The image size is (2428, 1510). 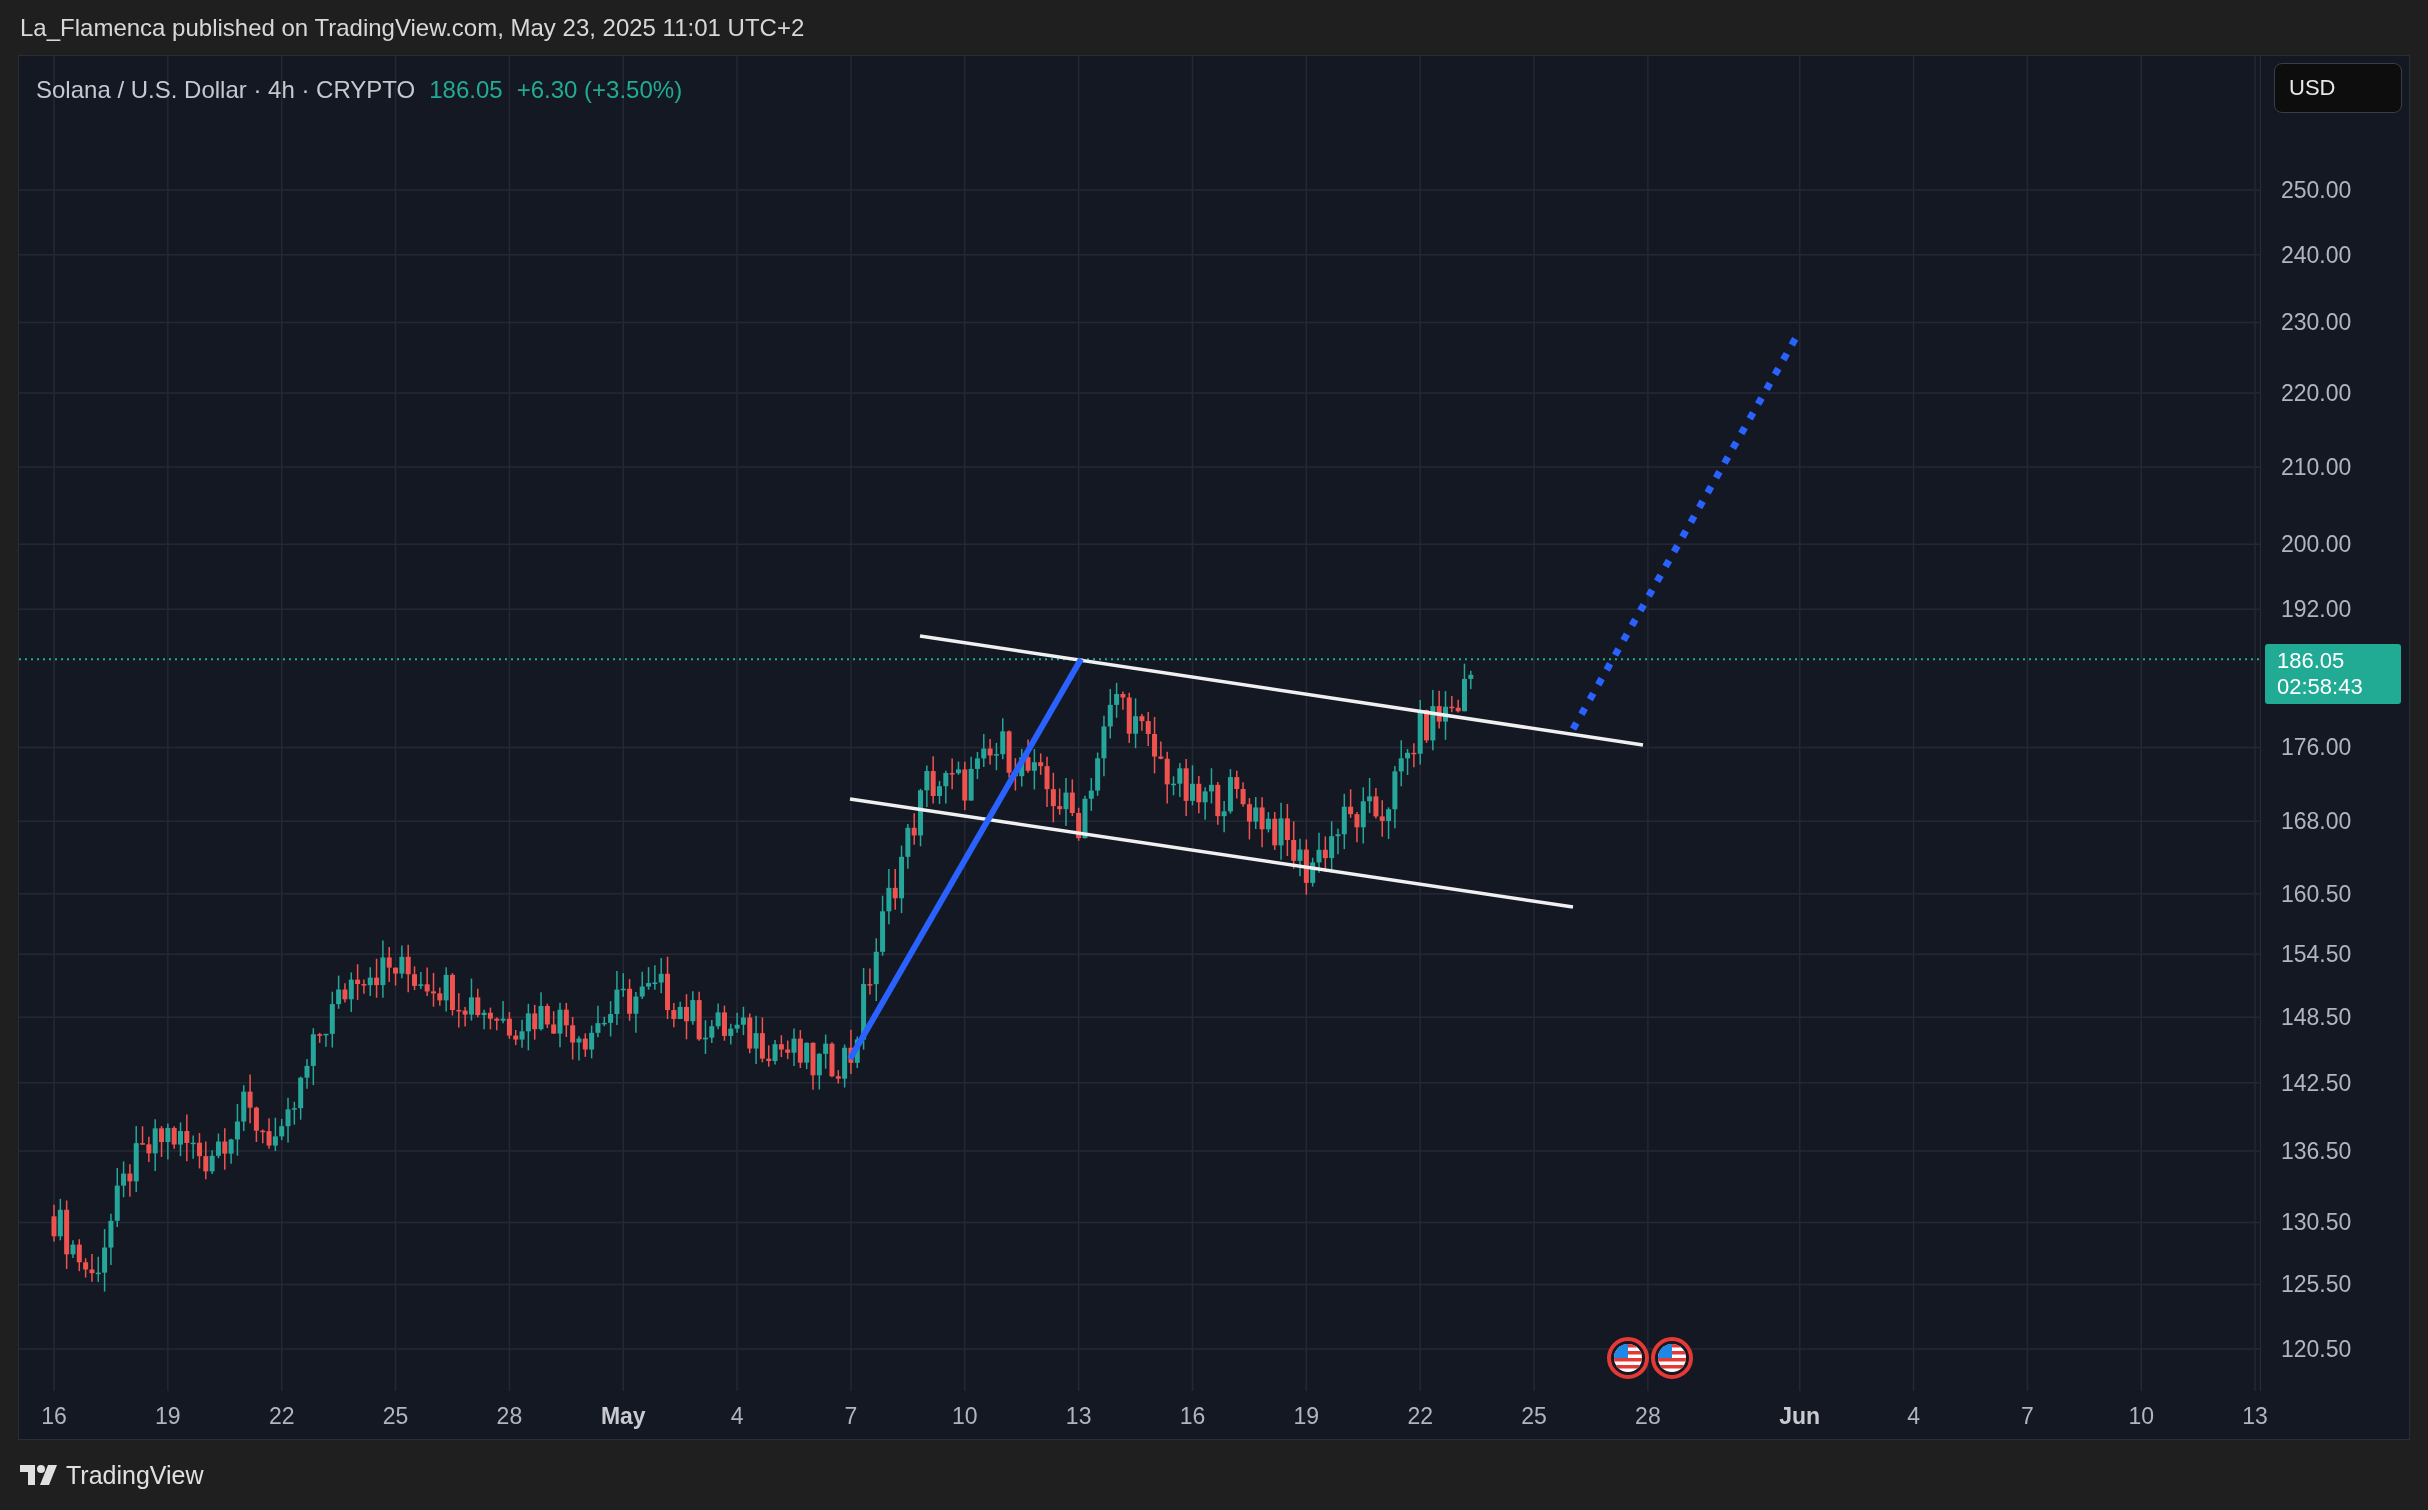 I want to click on symbol-label: Solana / U.S. Dollar · 4h · CRYPTO, so click(x=226, y=90).